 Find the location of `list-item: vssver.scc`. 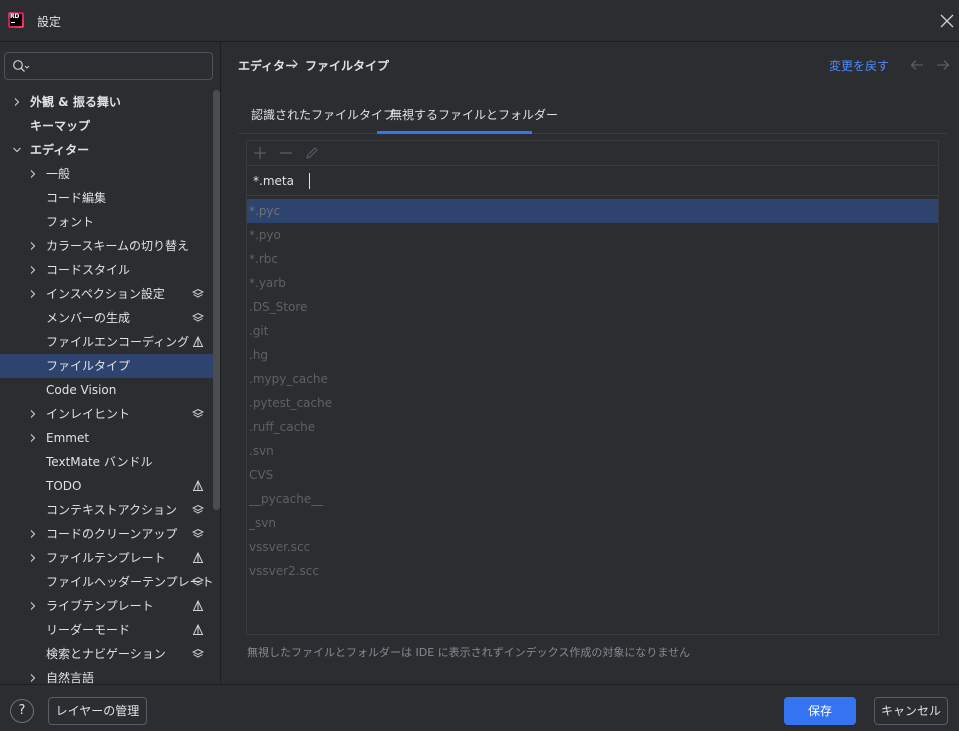

list-item: vssver.scc is located at coordinates (592, 547).